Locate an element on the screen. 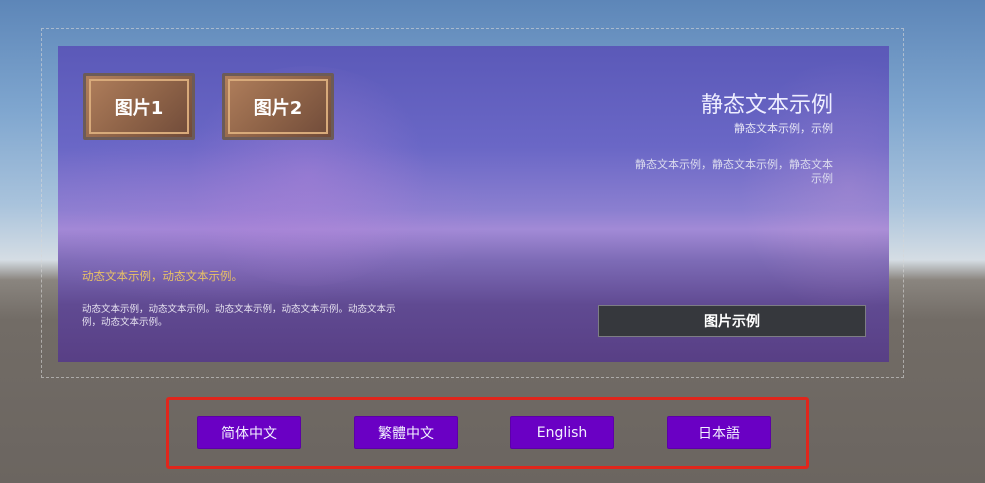 This screenshot has width=985, height=483. picture-2-button: 图片2 is located at coordinates (278, 106).